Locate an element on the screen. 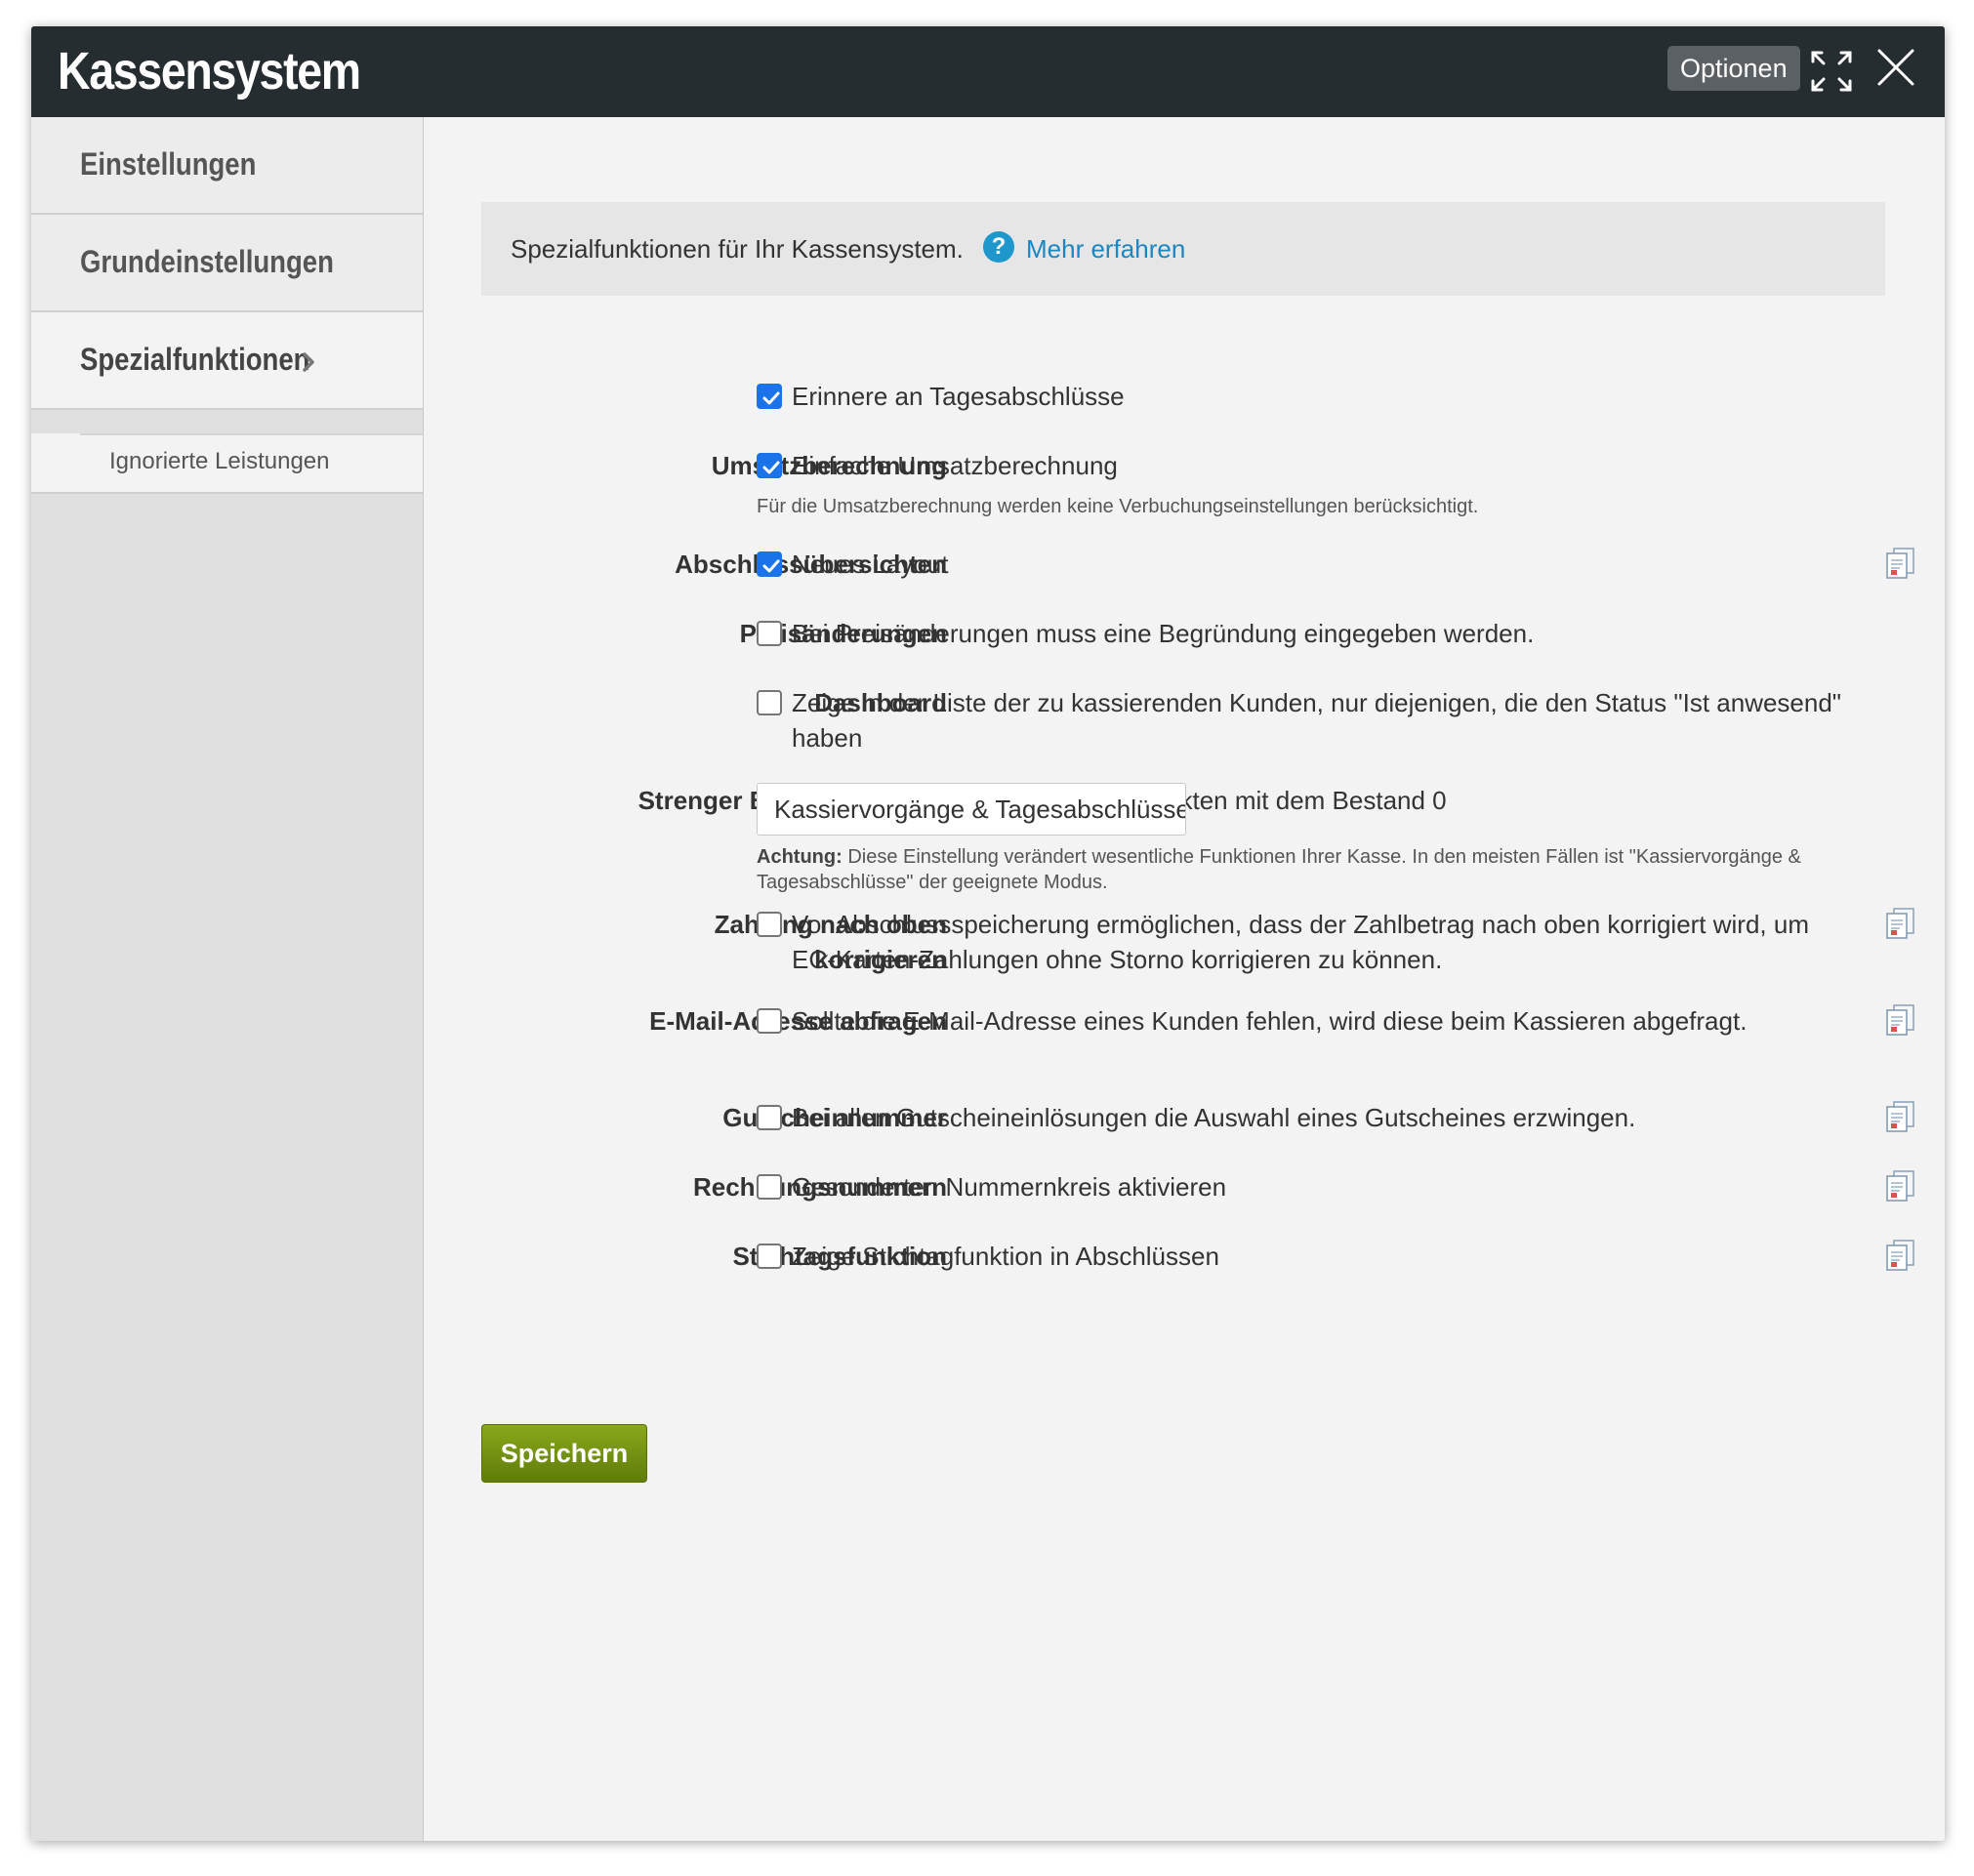 Image resolution: width=1974 pixels, height=1876 pixels. setting-text: Gesonderten Nummernkreis aktivieren is located at coordinates (1009, 1187).